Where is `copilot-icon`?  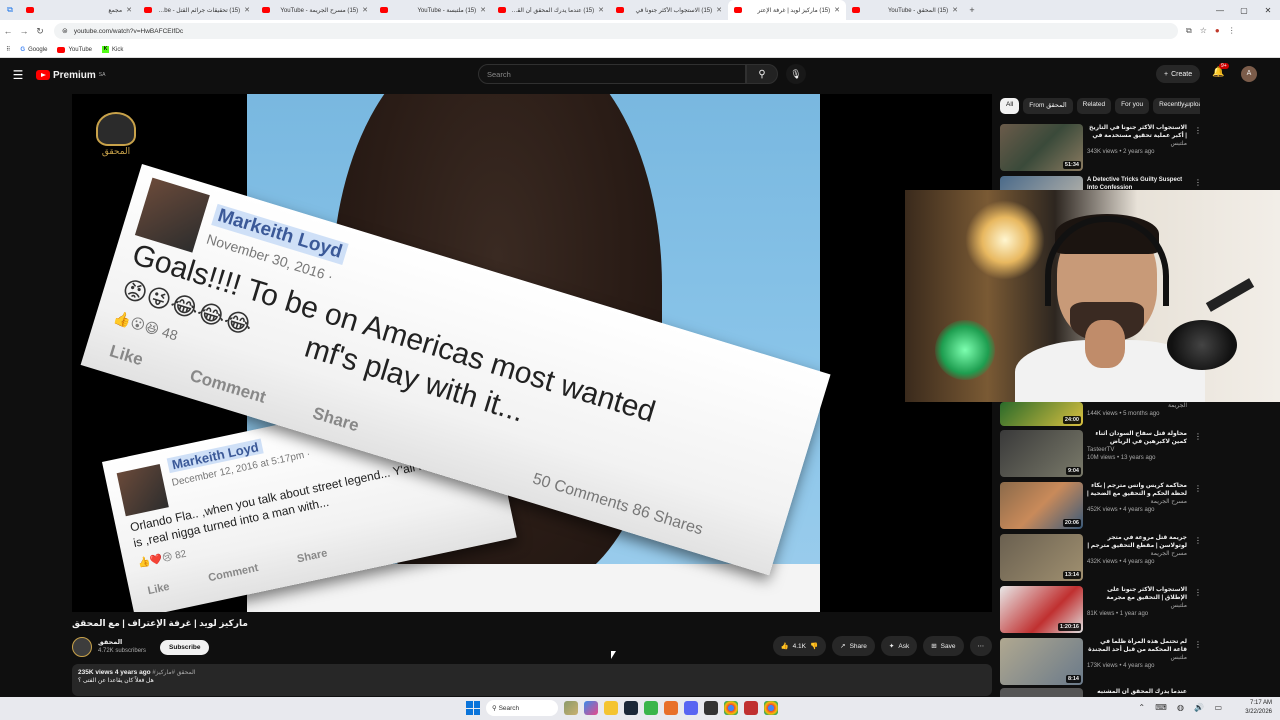 copilot-icon is located at coordinates (591, 708).